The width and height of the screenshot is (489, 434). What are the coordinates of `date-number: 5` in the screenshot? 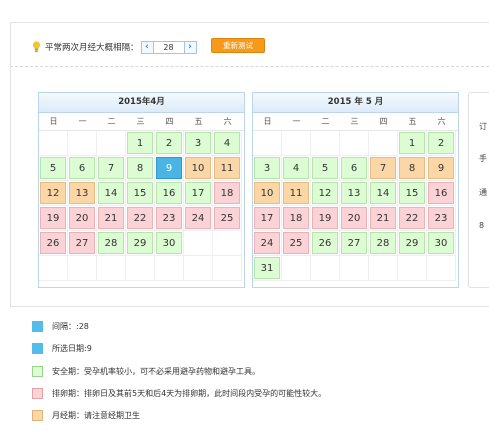 It's located at (53, 168).